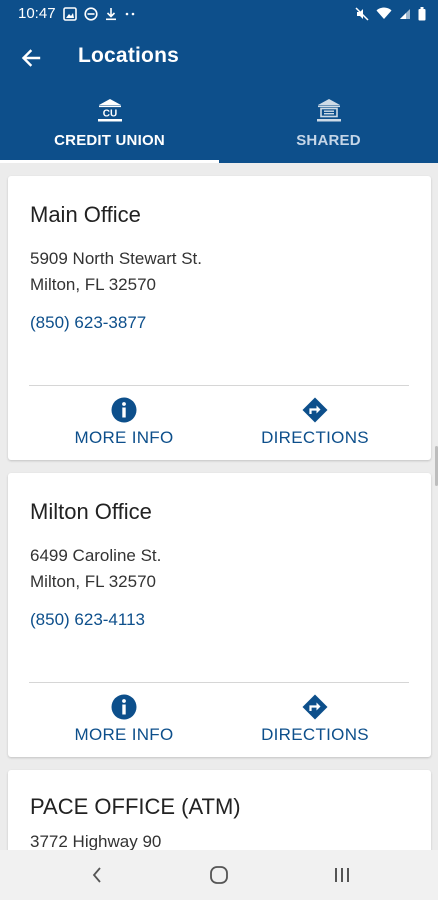  What do you see at coordinates (116, 258) in the screenshot?
I see `location-address-line1: 5909 North Stewart St.` at bounding box center [116, 258].